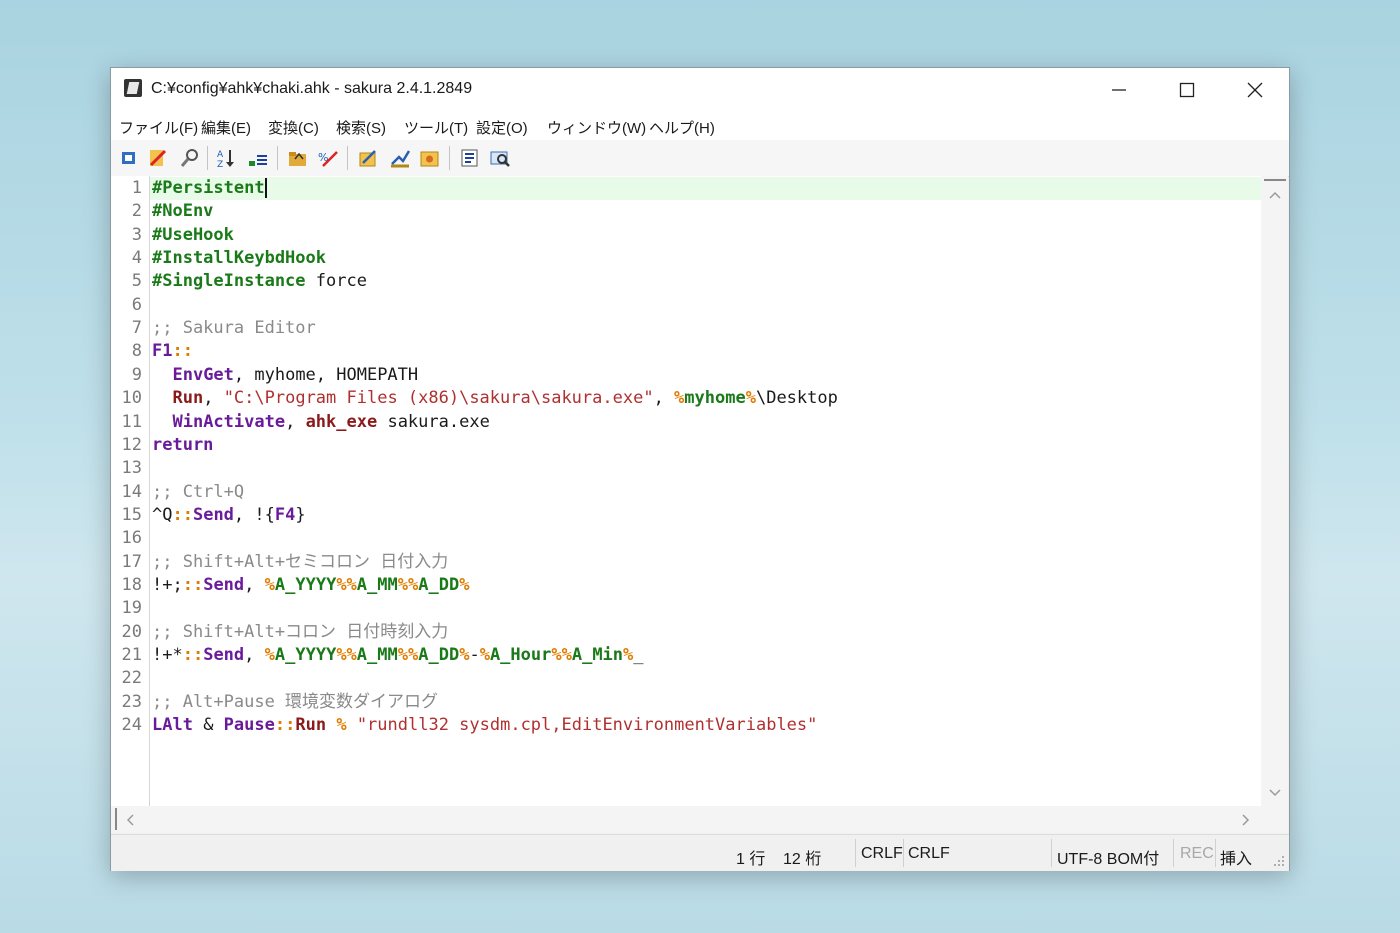  I want to click on line-number: 1, so click(136, 188).